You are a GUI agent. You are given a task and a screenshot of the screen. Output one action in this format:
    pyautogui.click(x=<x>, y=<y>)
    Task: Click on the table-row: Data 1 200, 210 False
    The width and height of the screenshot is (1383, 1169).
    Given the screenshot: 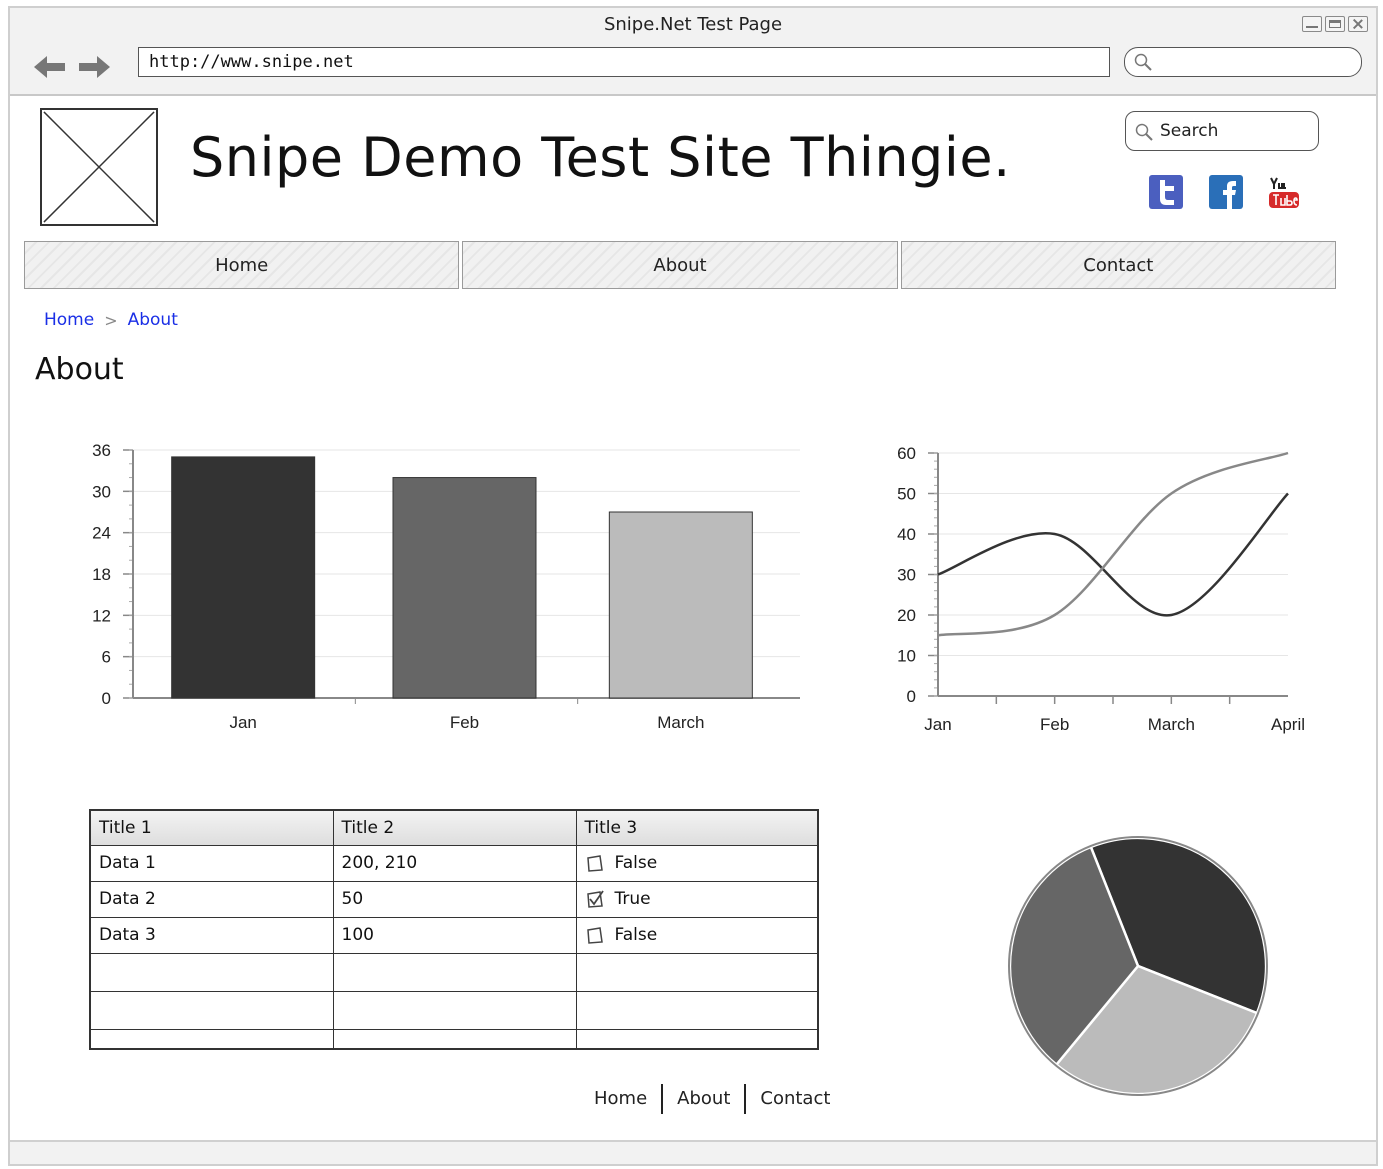 What is the action you would take?
    pyautogui.click(x=454, y=863)
    